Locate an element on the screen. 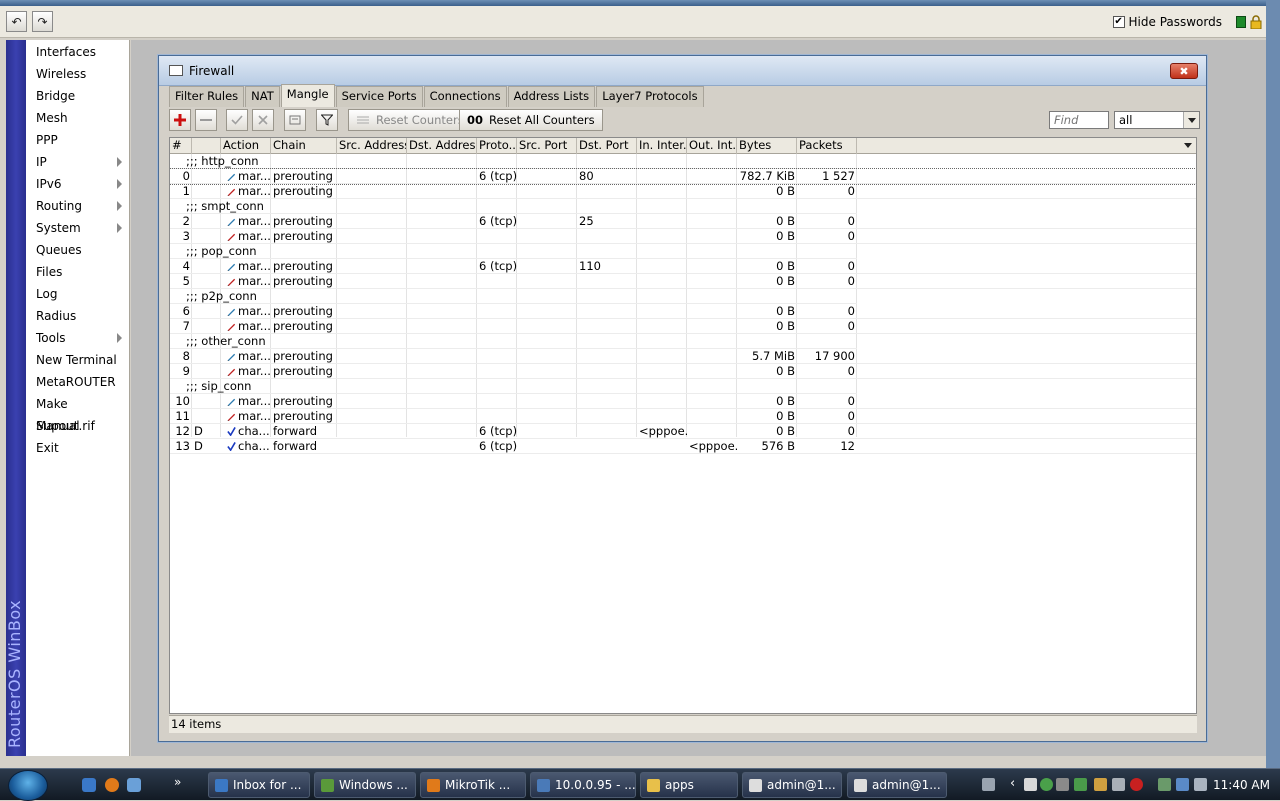 The image size is (1280, 801). network-icon is located at coordinates (1062, 784).